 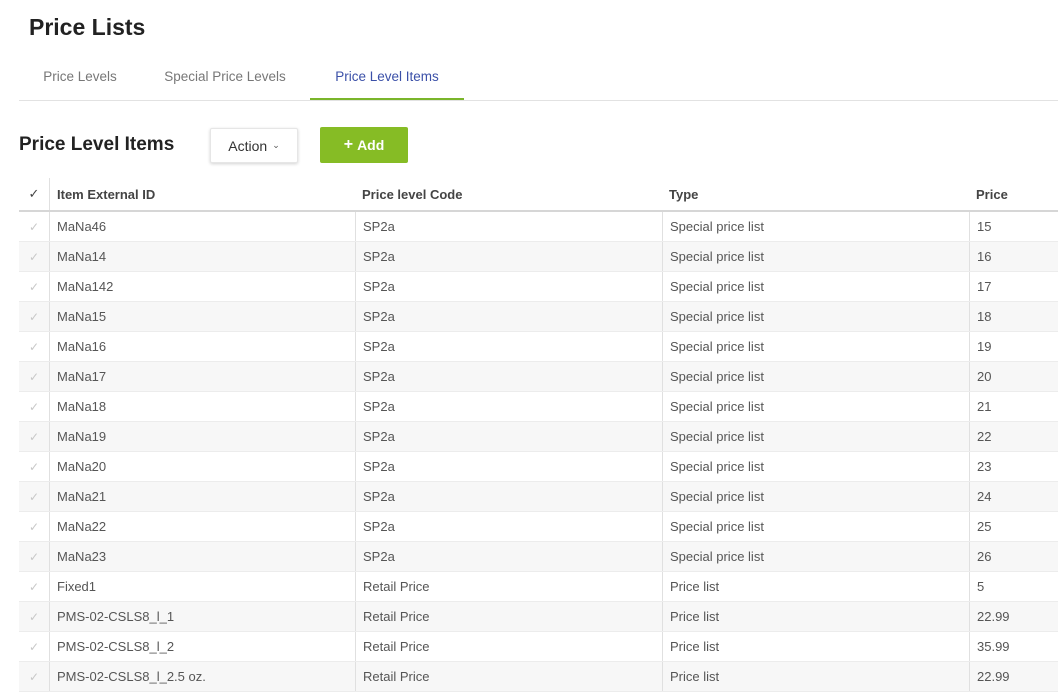 What do you see at coordinates (1013, 586) in the screenshot?
I see `cell-price: 5` at bounding box center [1013, 586].